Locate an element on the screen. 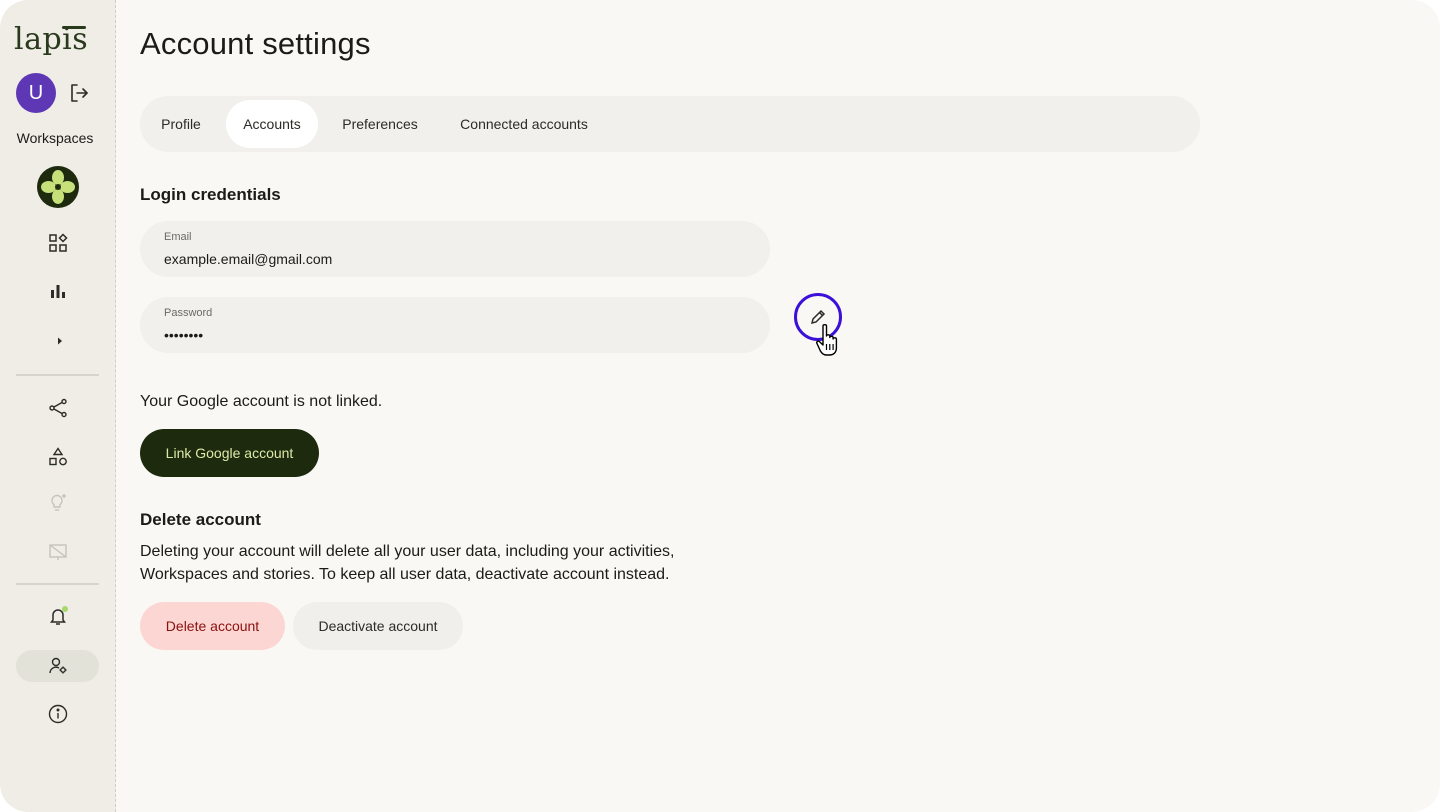  password-label: Password is located at coordinates (188, 313).